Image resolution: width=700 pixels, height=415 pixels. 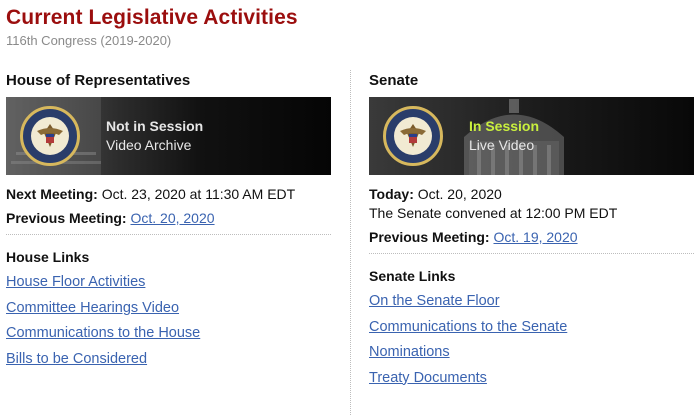 What do you see at coordinates (531, 194) in the screenshot?
I see `senate-today: Today: Oct. 20, 2020` at bounding box center [531, 194].